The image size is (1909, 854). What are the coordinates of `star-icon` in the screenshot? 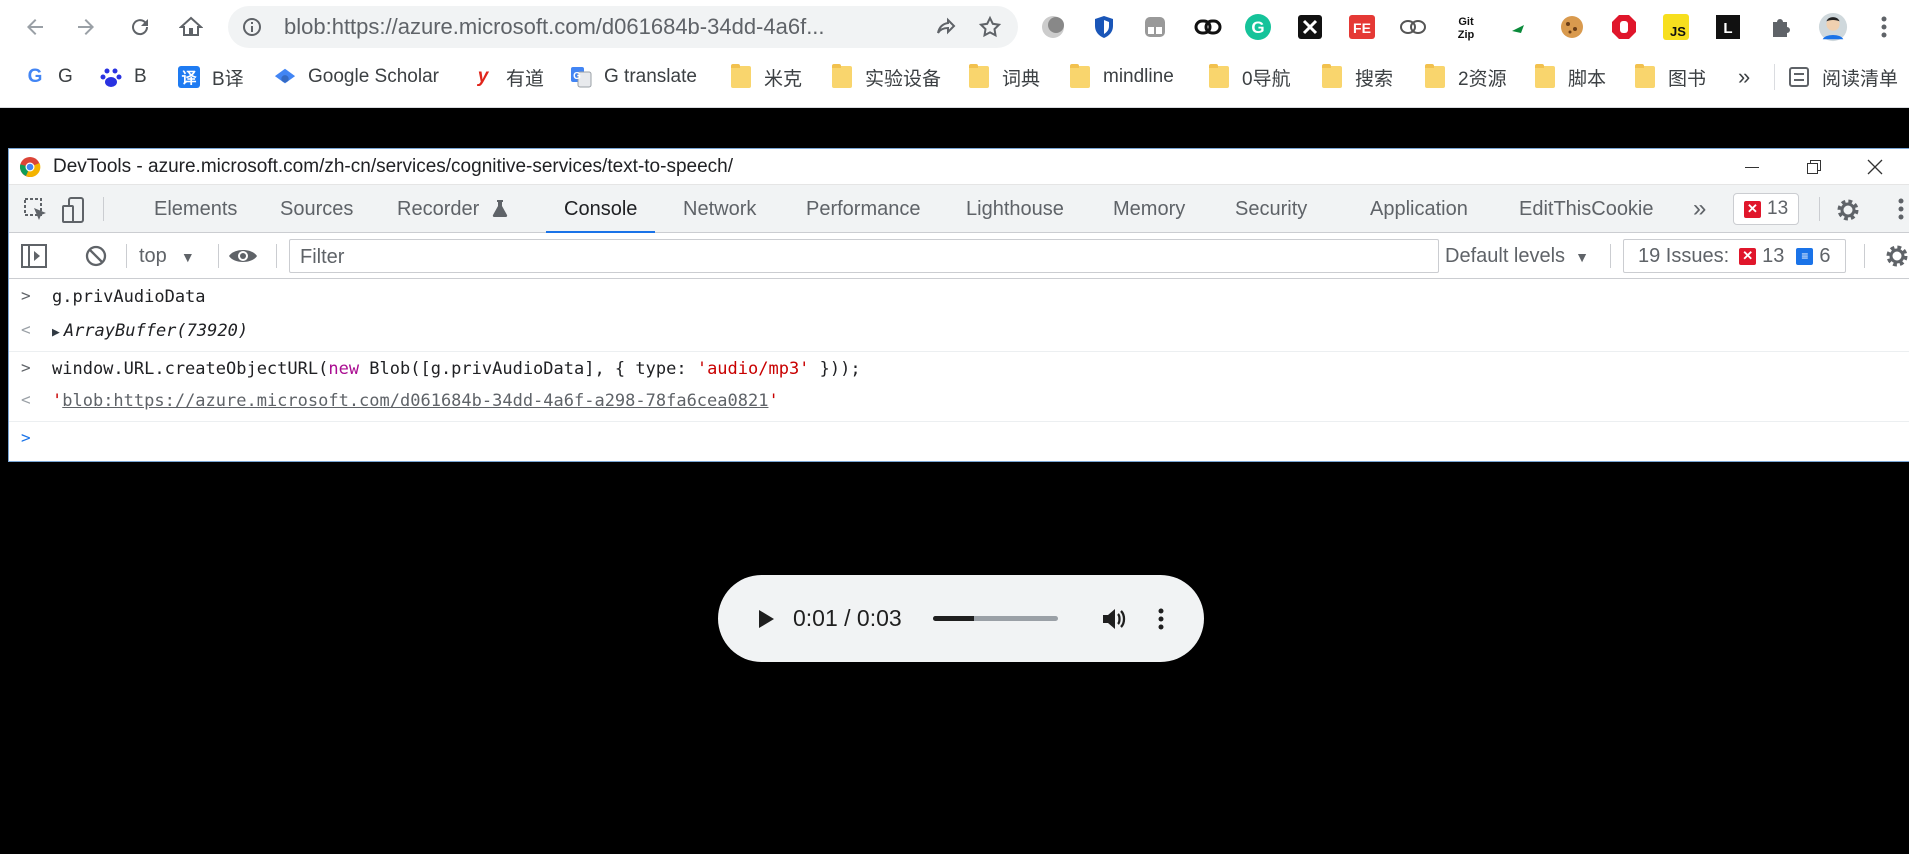 It's located at (990, 27).